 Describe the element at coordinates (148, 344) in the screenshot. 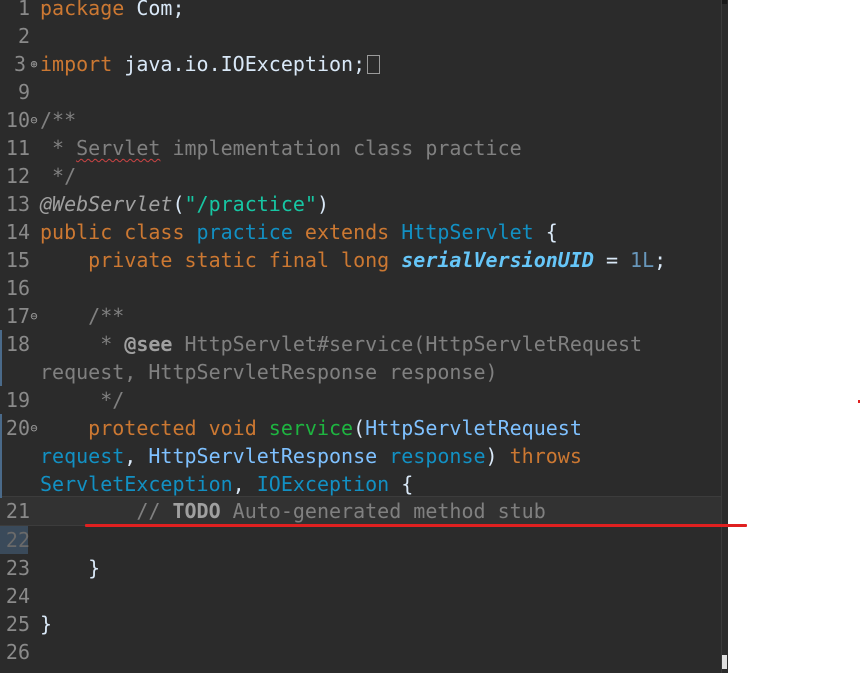

I see `javadoc-tag: @see` at that location.